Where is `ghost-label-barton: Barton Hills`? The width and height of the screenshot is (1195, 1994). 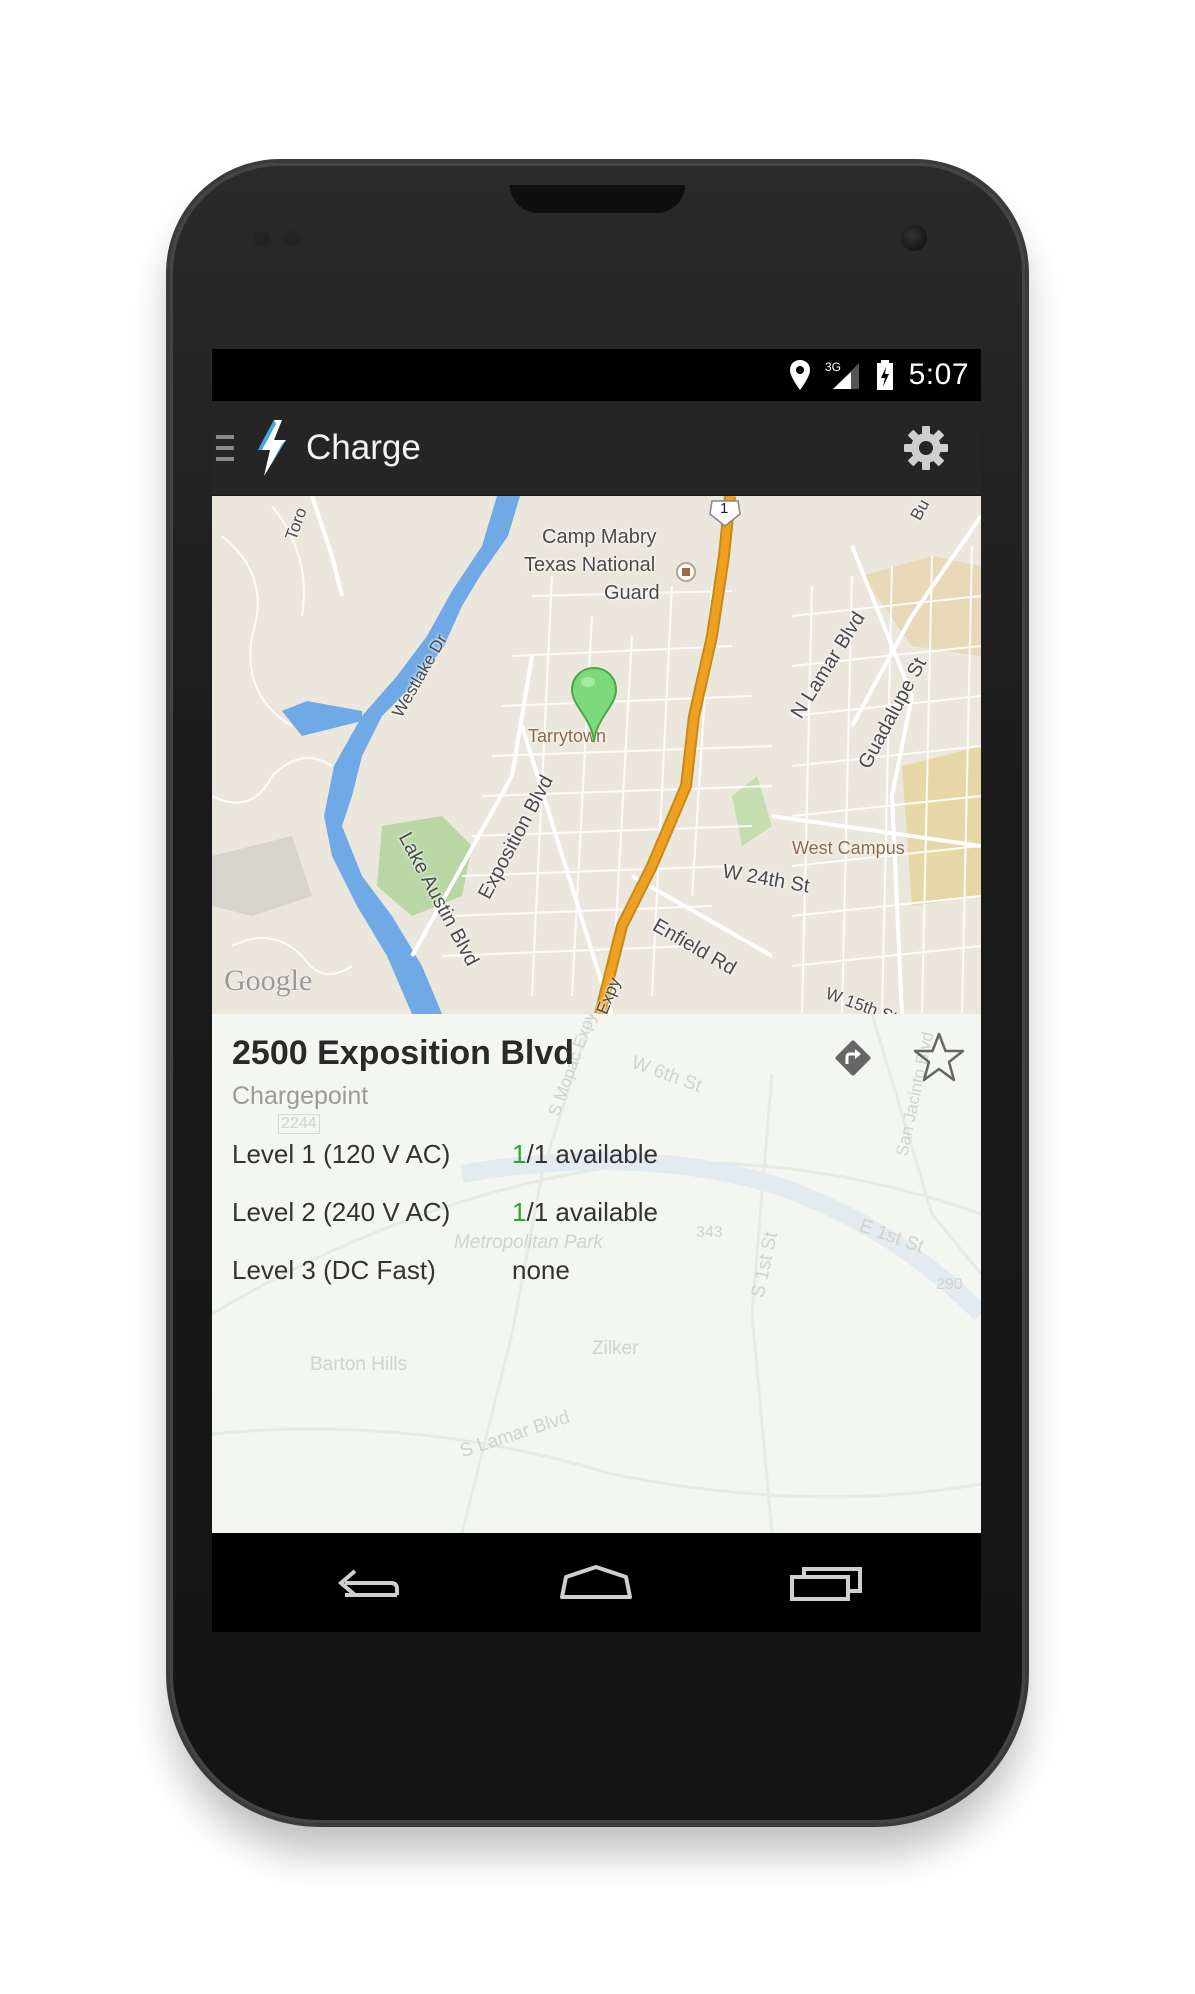
ghost-label-barton: Barton Hills is located at coordinates (359, 1364).